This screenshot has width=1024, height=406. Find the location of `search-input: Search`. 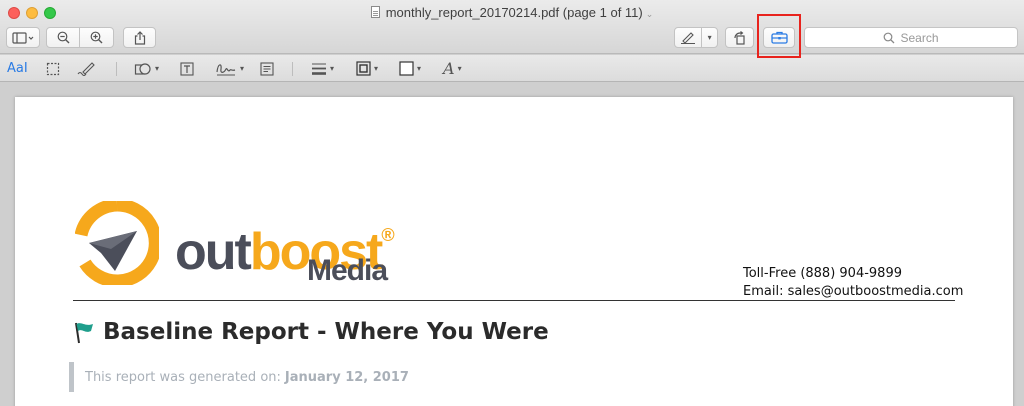

search-input: Search is located at coordinates (911, 37).